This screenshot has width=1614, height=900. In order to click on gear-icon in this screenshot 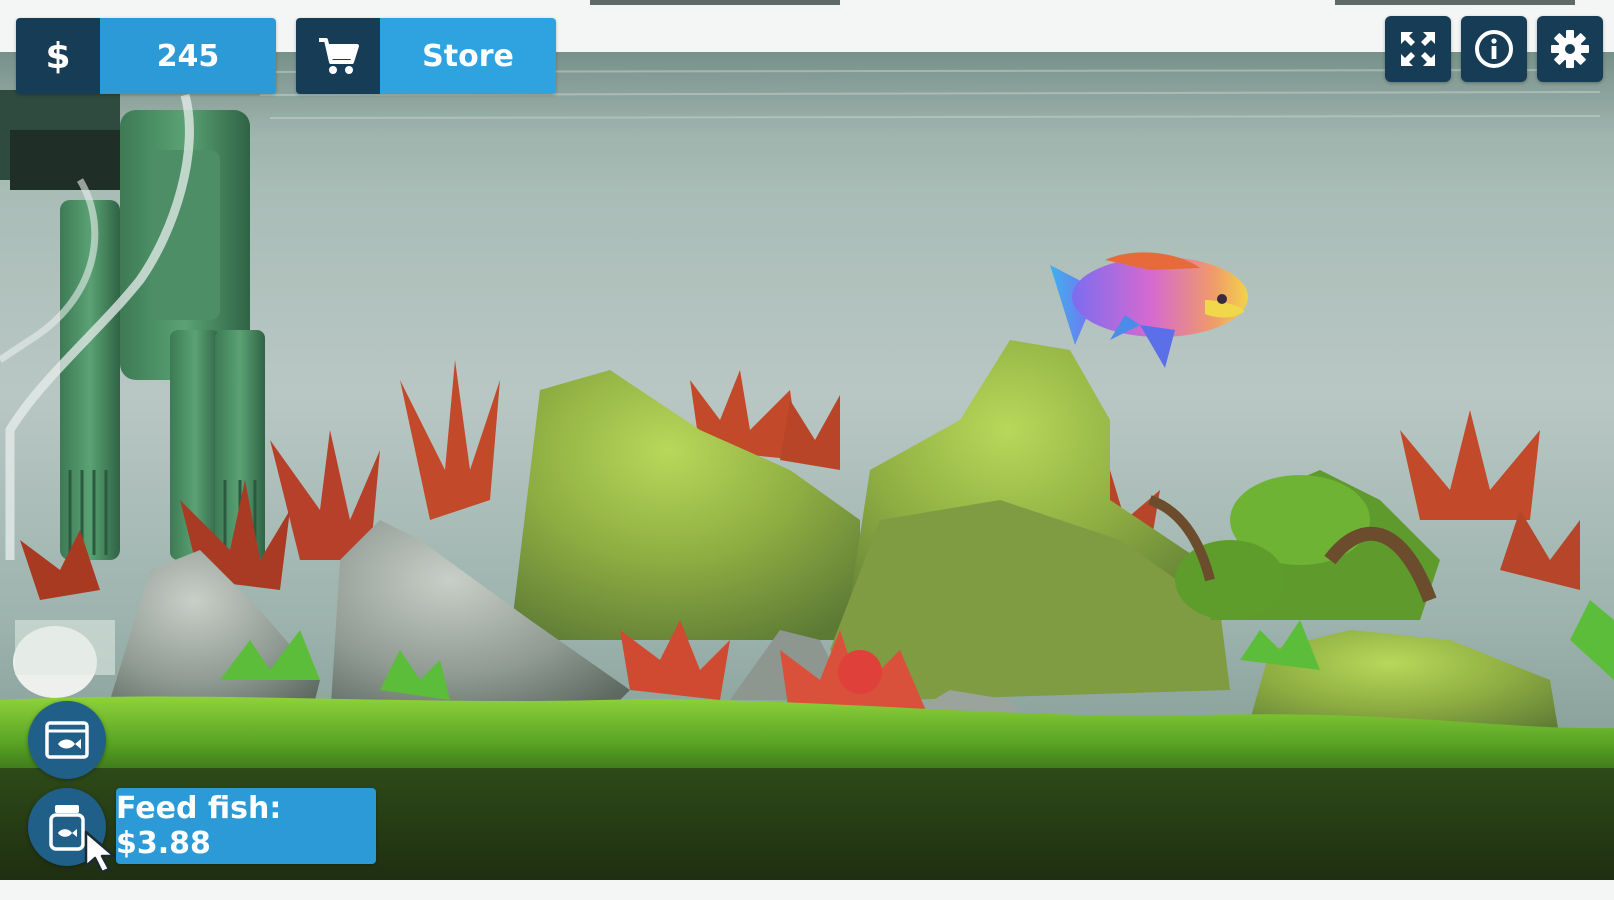, I will do `click(1570, 49)`.